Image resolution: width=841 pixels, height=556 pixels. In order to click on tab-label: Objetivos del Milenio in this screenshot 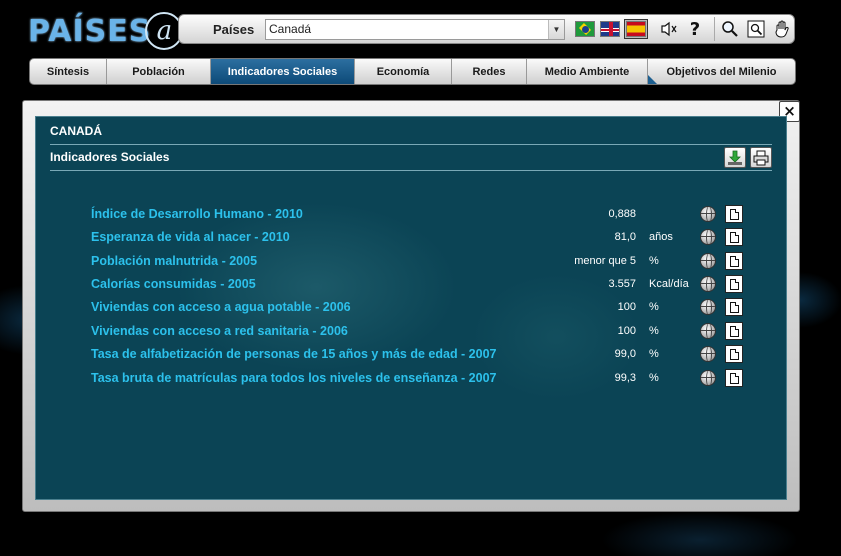, I will do `click(721, 71)`.